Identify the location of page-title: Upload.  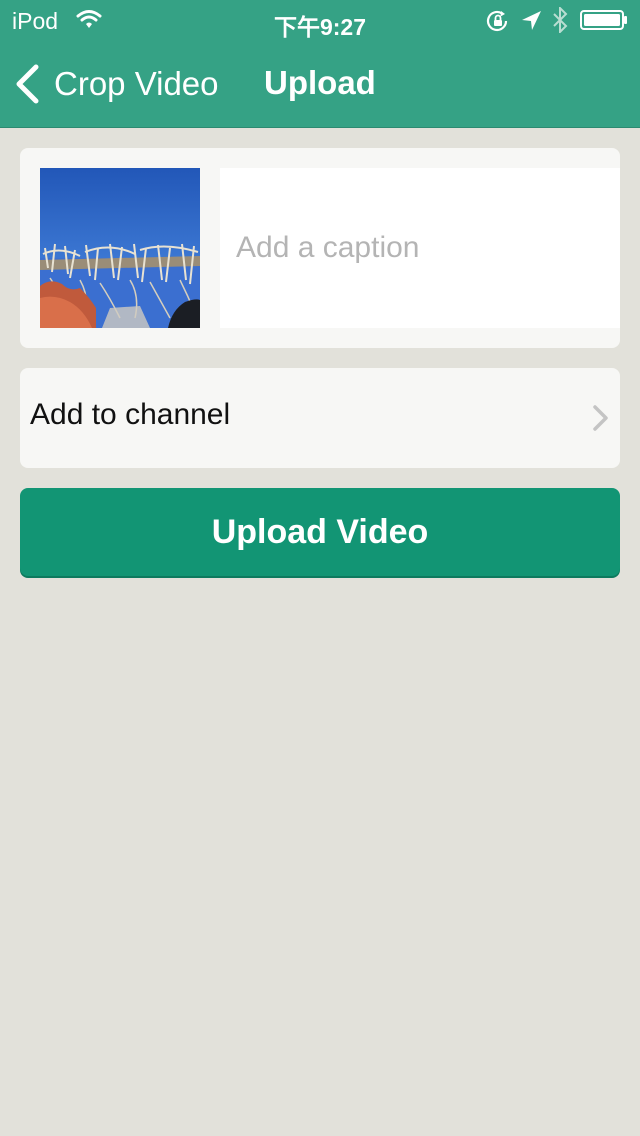
(320, 82).